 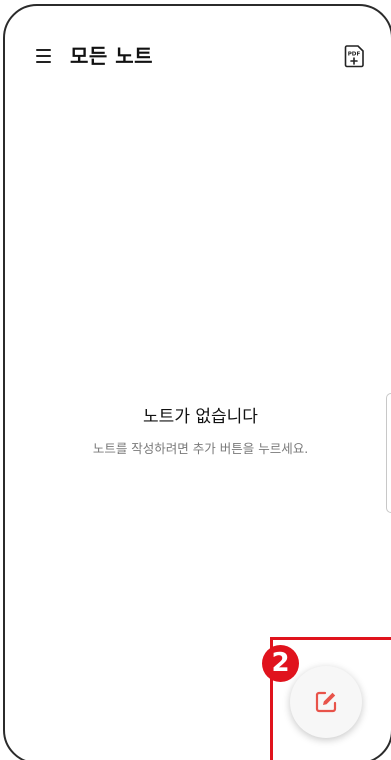 I want to click on empty-state-title: 노트가 없습니다, so click(x=200, y=417).